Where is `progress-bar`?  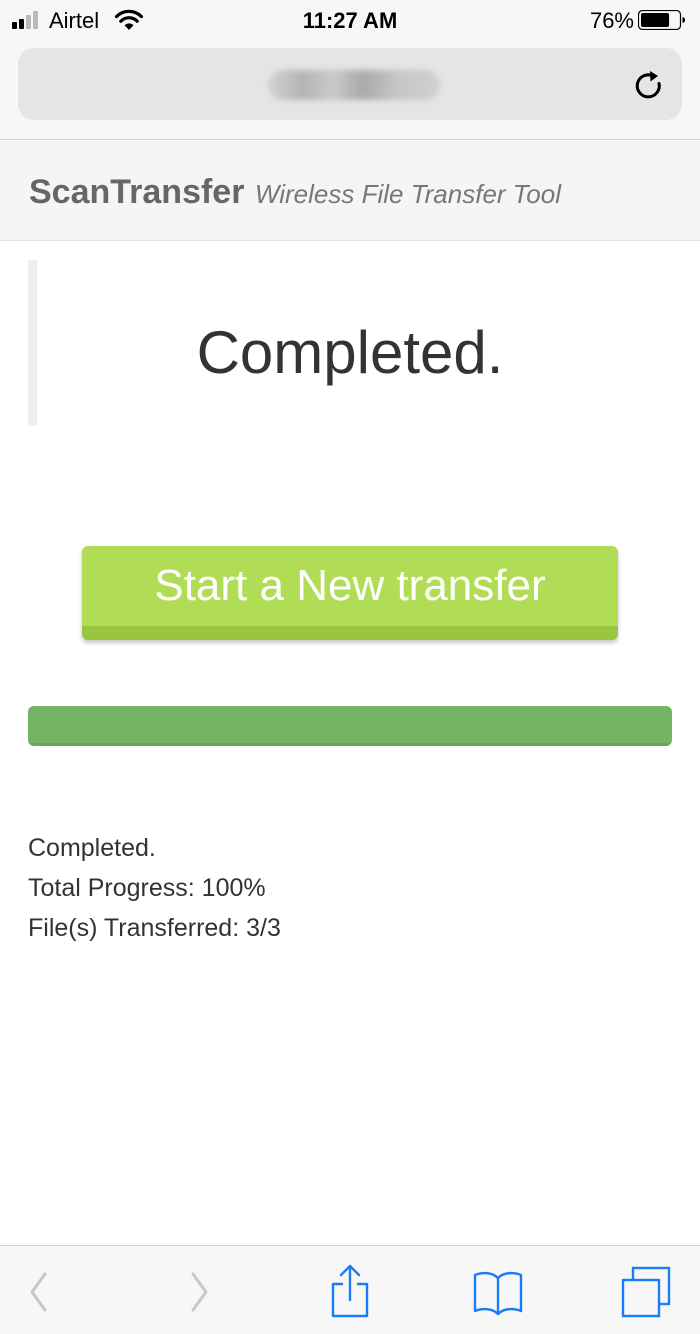 progress-bar is located at coordinates (350, 726).